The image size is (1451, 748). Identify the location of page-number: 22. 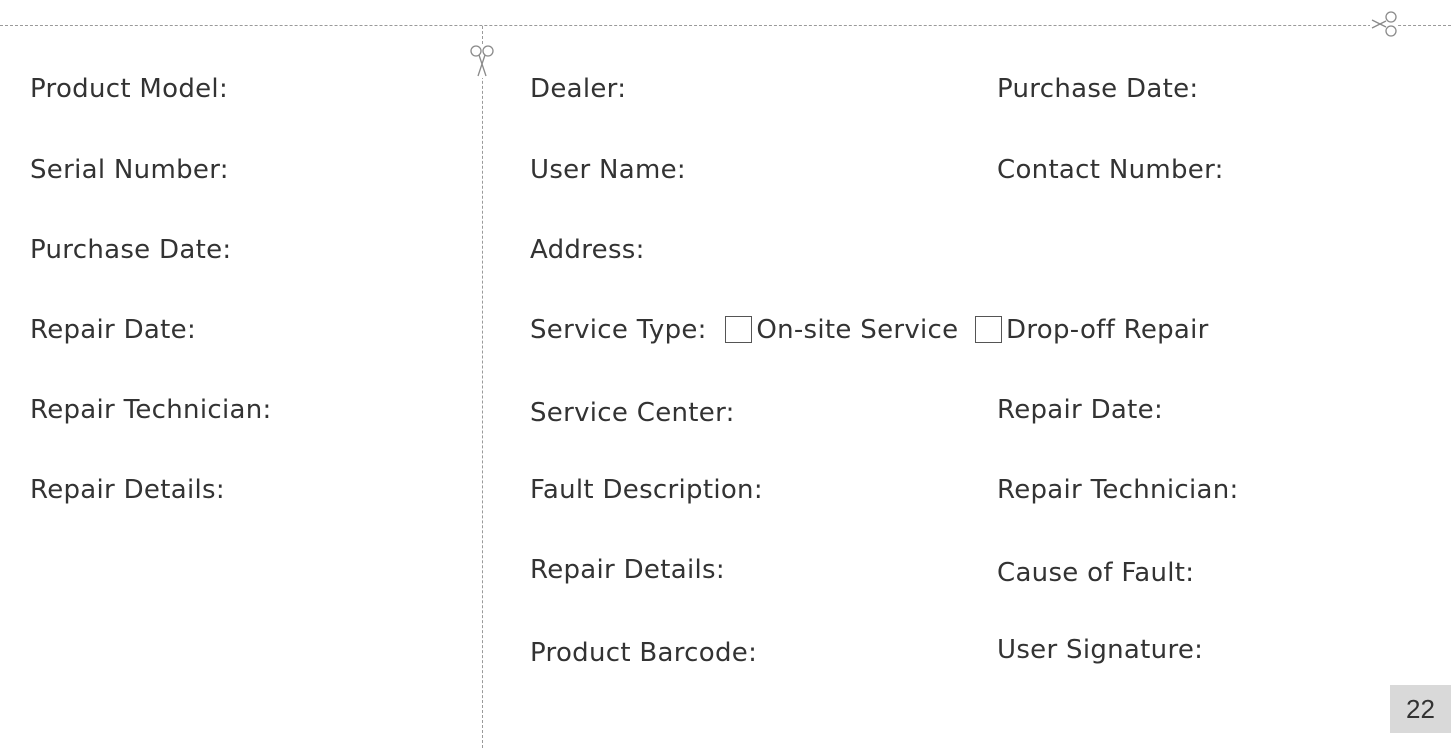
(1420, 709).